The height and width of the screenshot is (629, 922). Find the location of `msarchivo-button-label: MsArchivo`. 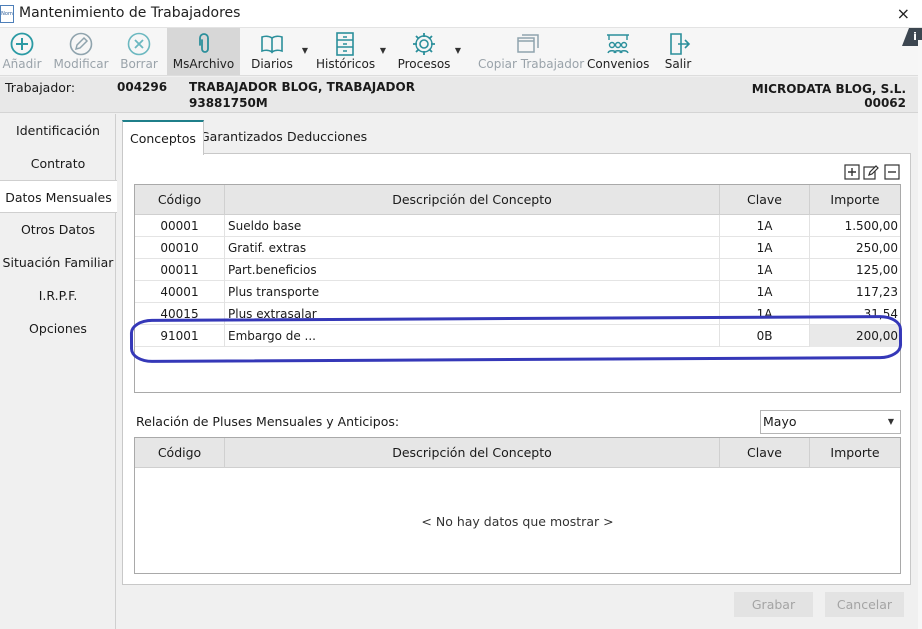

msarchivo-button-label: MsArchivo is located at coordinates (203, 64).